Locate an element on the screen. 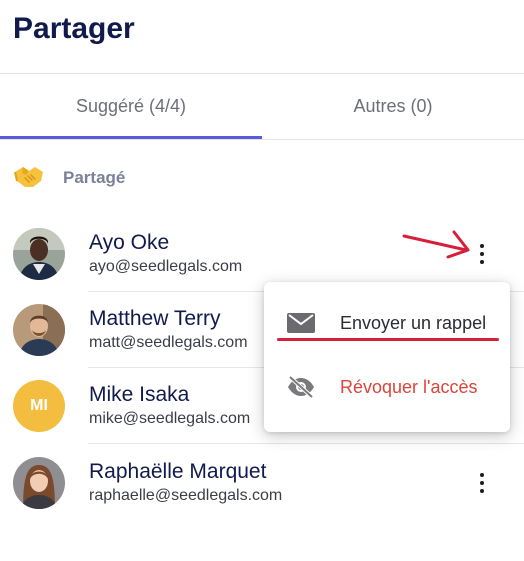 This screenshot has width=524, height=561. tab-suggested: Suggéré (4/4) is located at coordinates (131, 106).